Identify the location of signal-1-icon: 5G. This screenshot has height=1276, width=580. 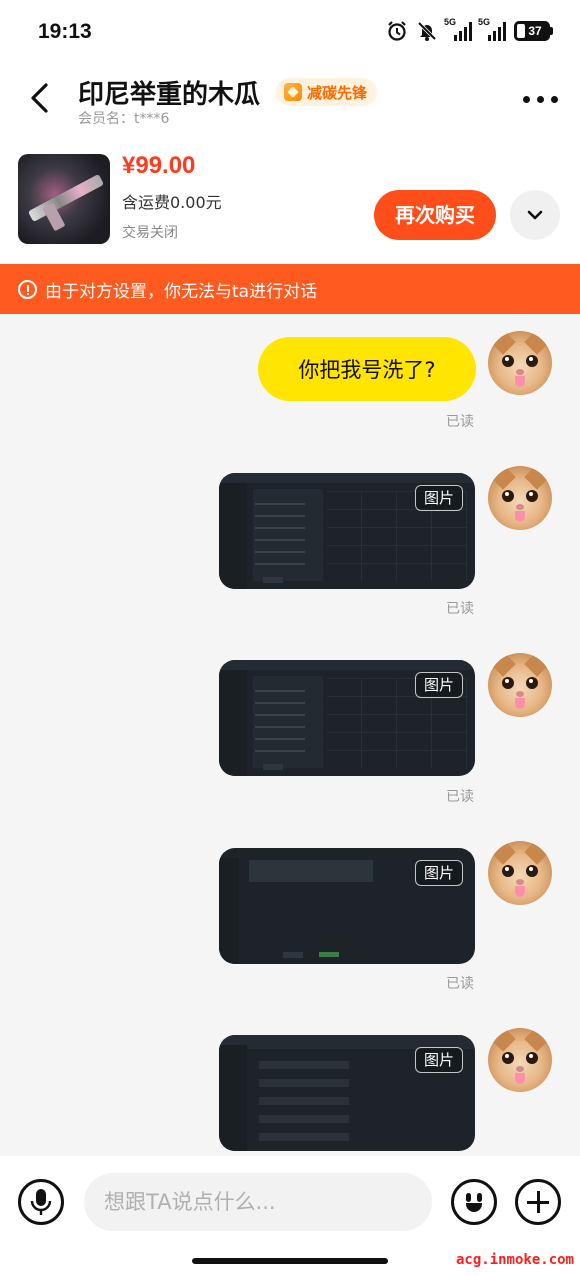
(458, 29).